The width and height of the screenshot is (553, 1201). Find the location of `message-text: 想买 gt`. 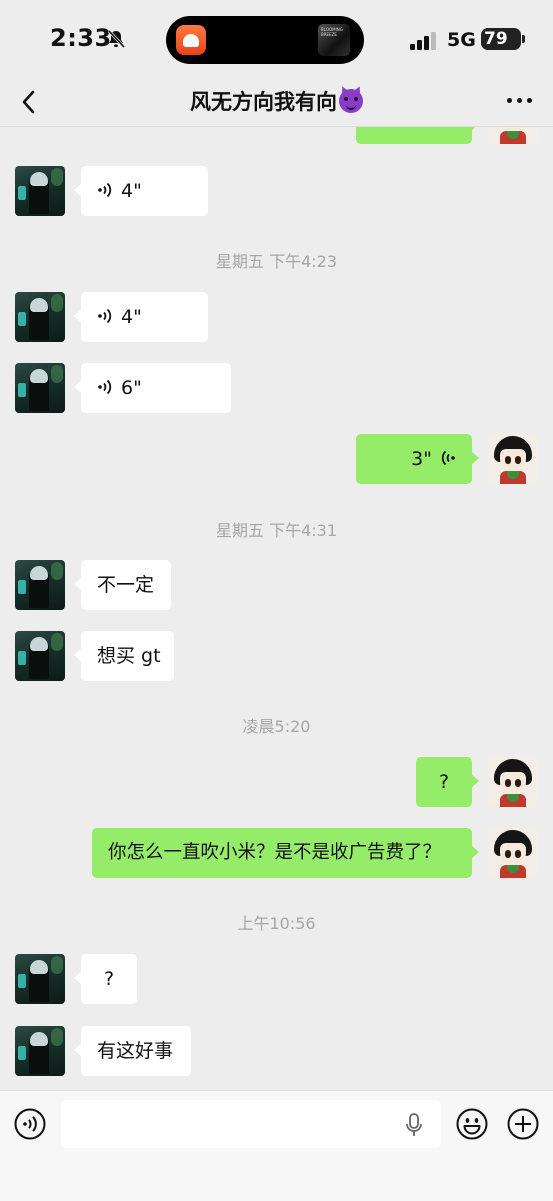

message-text: 想买 gt is located at coordinates (129, 656).